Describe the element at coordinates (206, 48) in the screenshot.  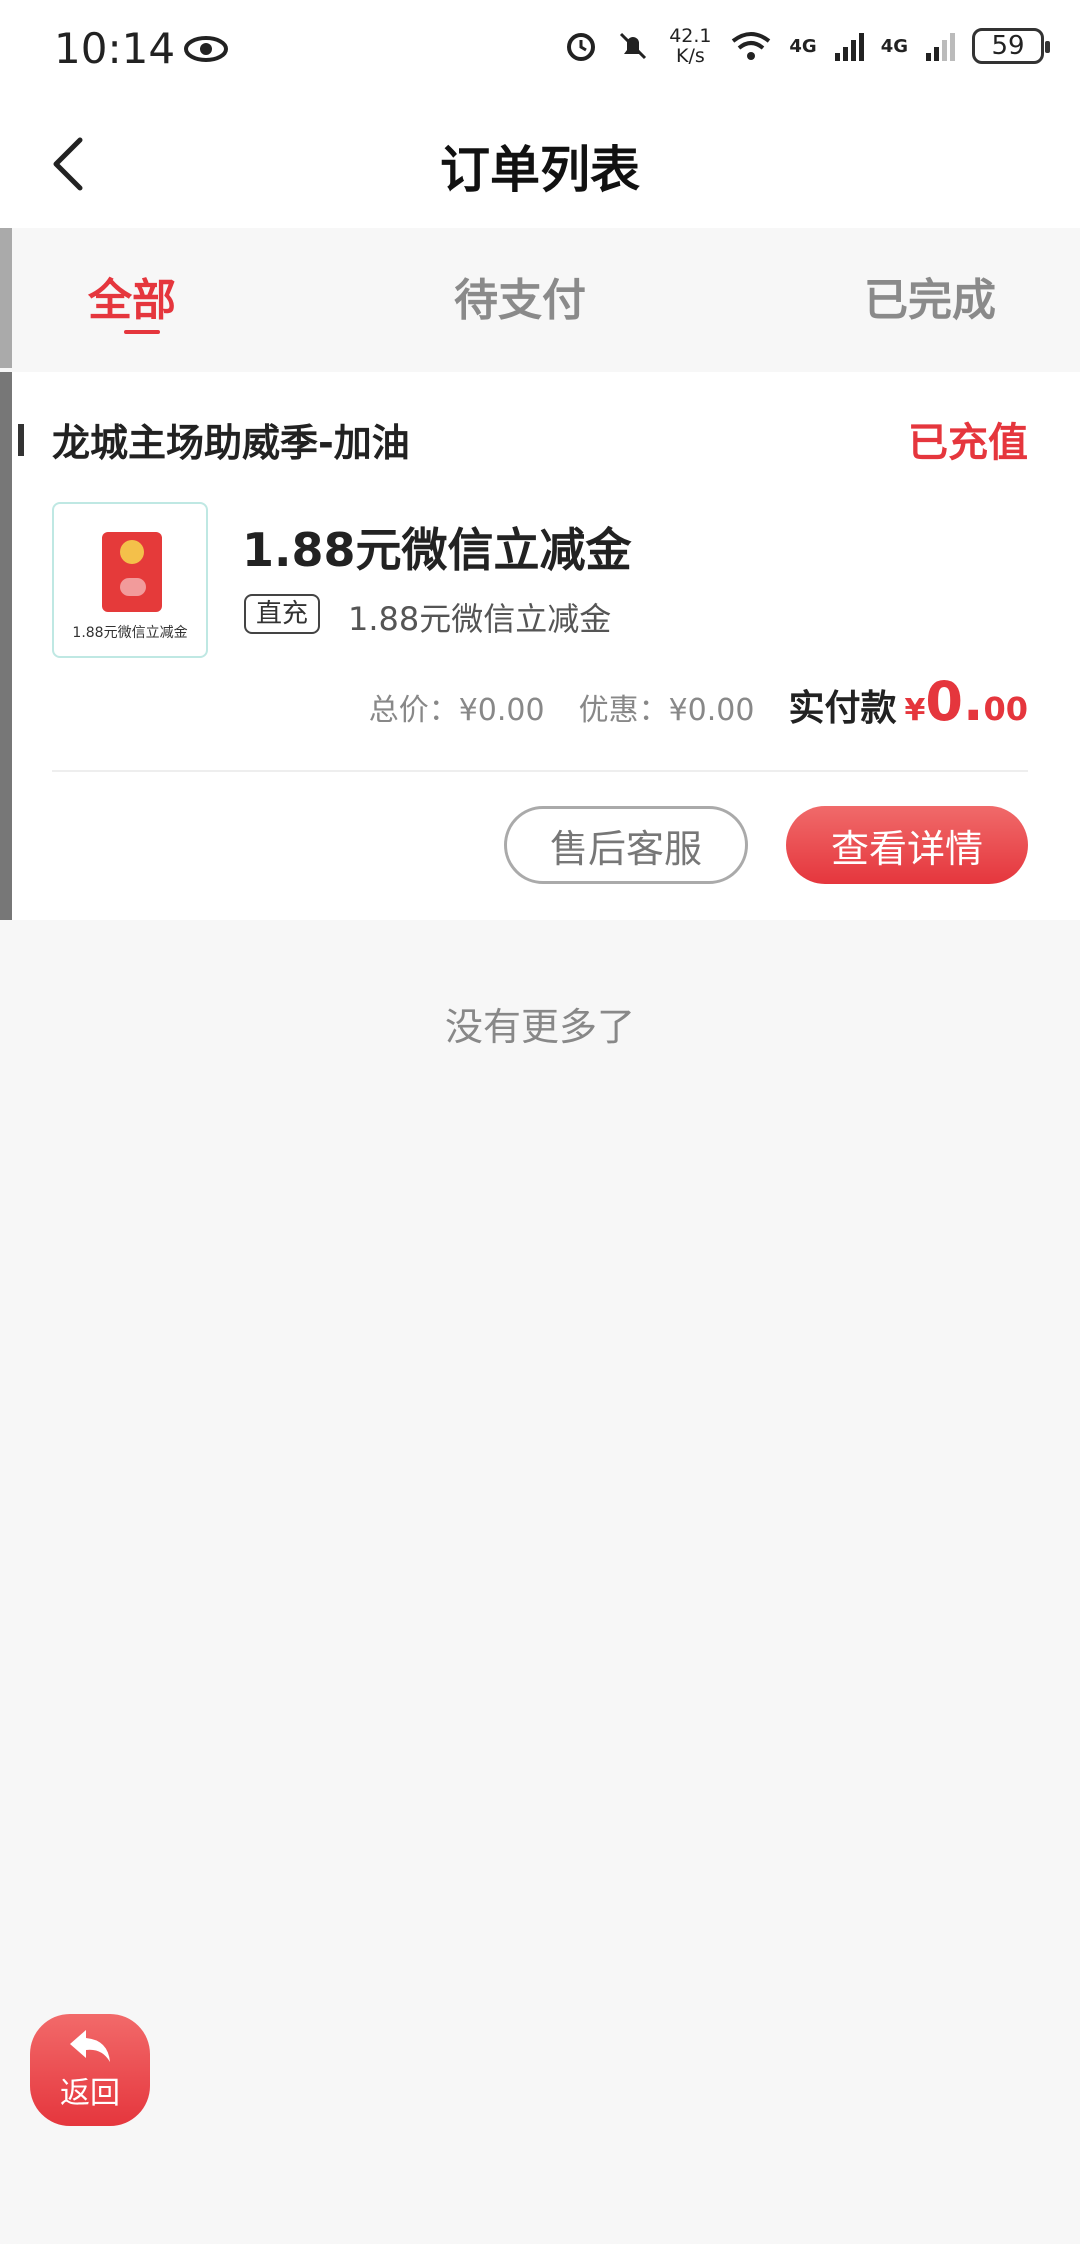
I see `eye-icon` at that location.